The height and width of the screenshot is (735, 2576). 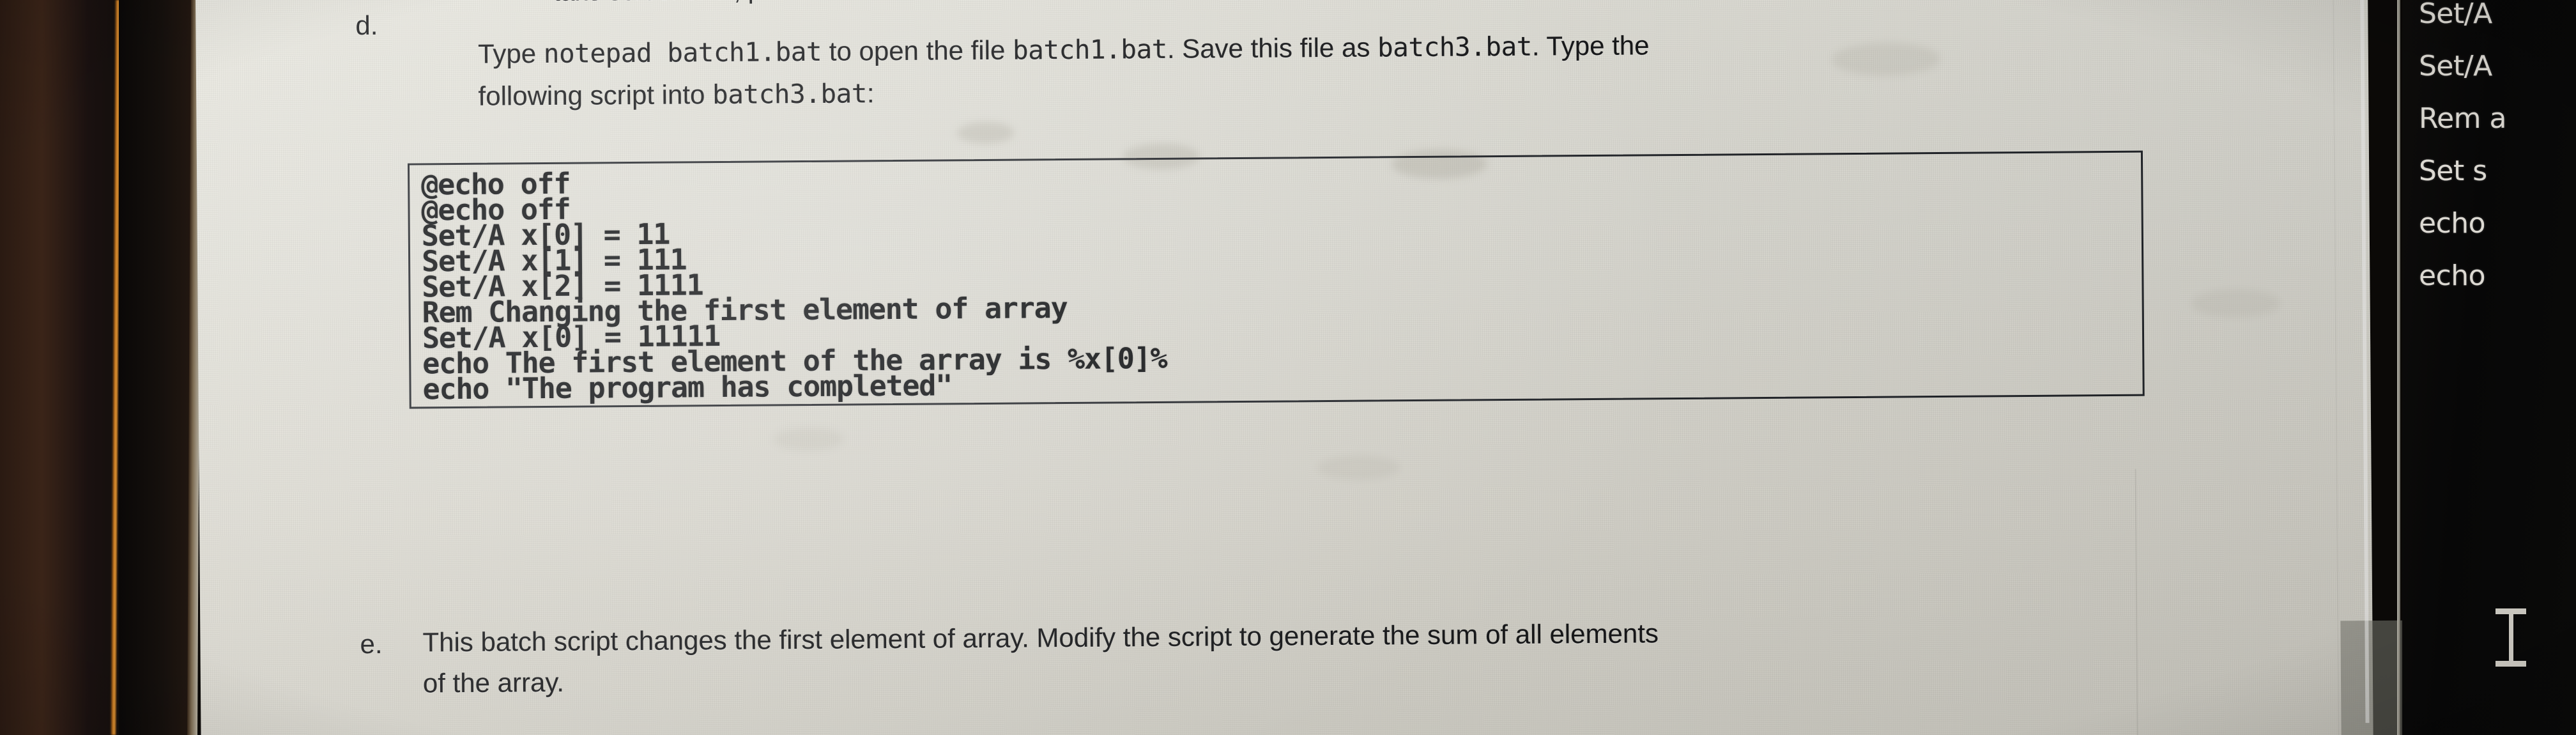 I want to click on panel-code-line: Rem a, so click(x=2462, y=118).